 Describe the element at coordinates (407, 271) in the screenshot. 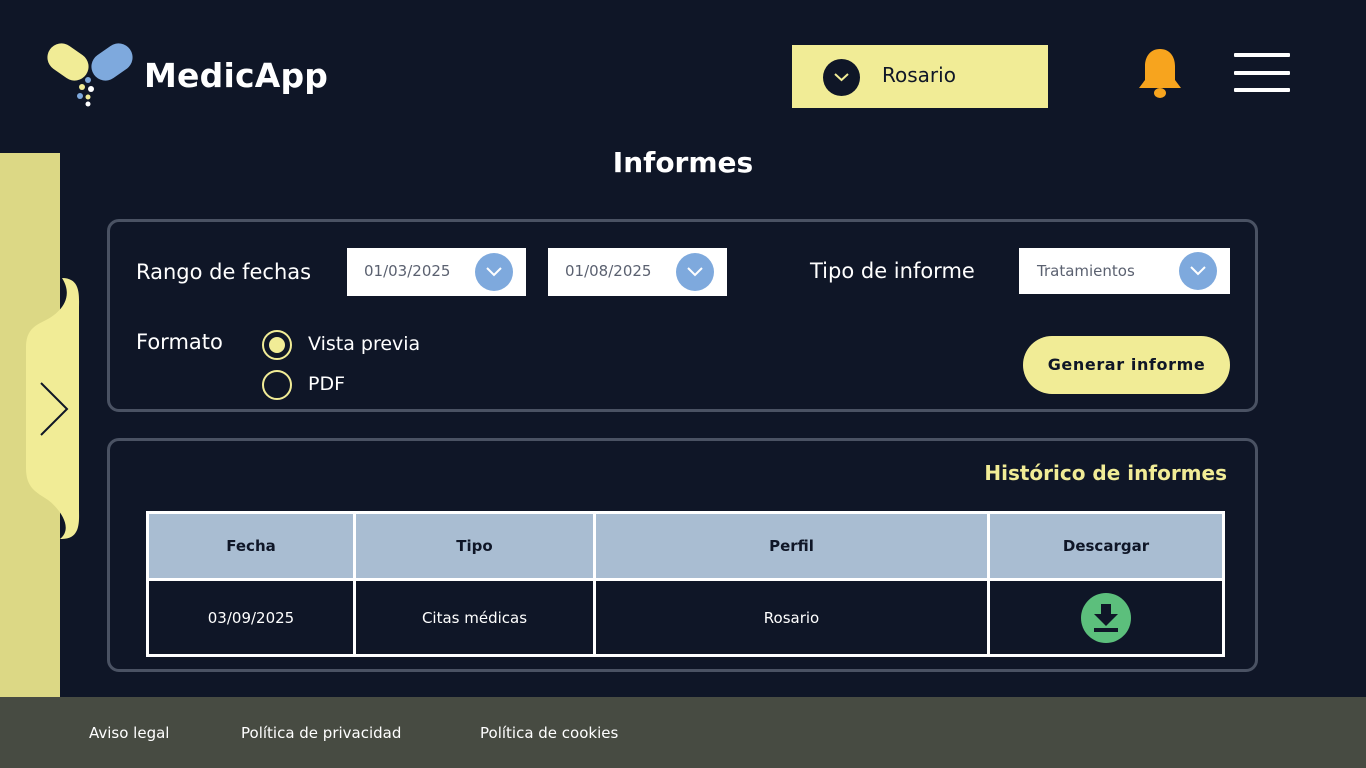

I see `date-from-value: 01/03/2025` at that location.